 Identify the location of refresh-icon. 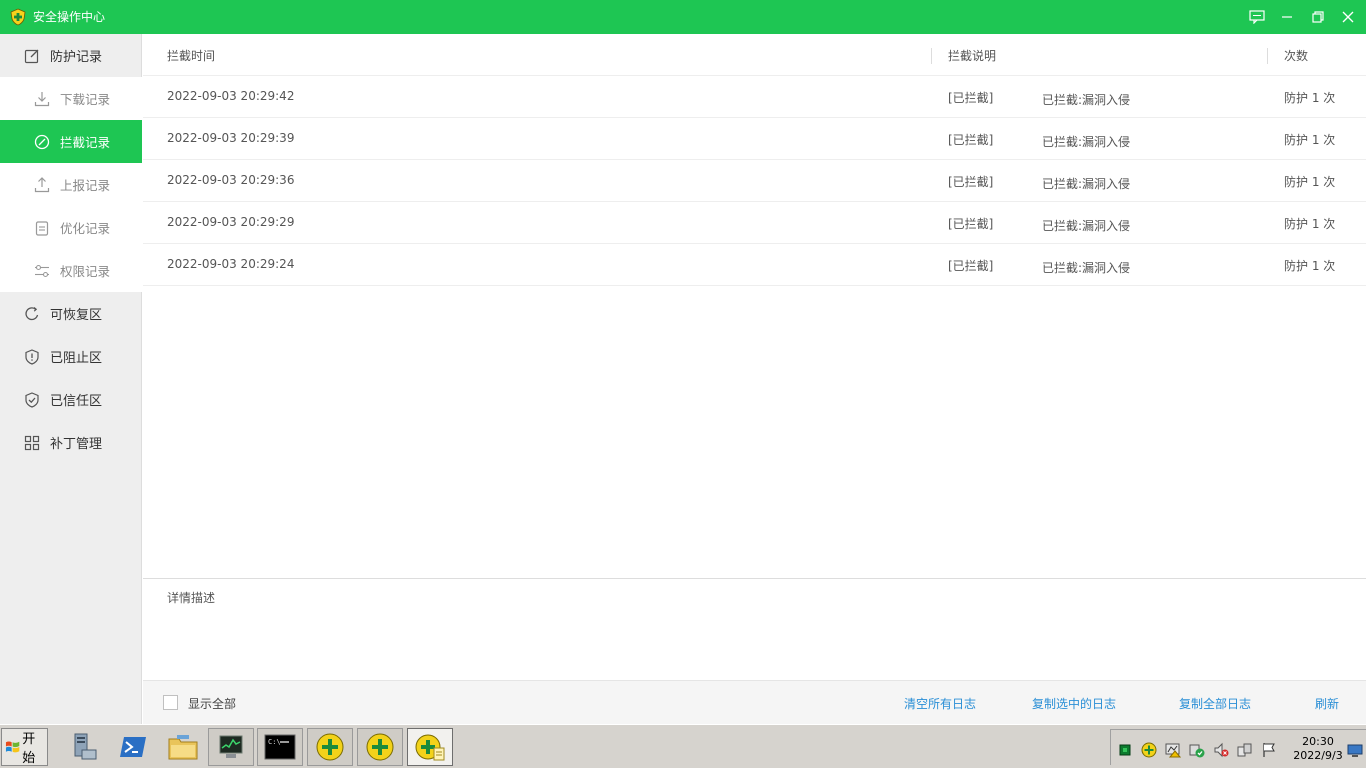
(32, 313).